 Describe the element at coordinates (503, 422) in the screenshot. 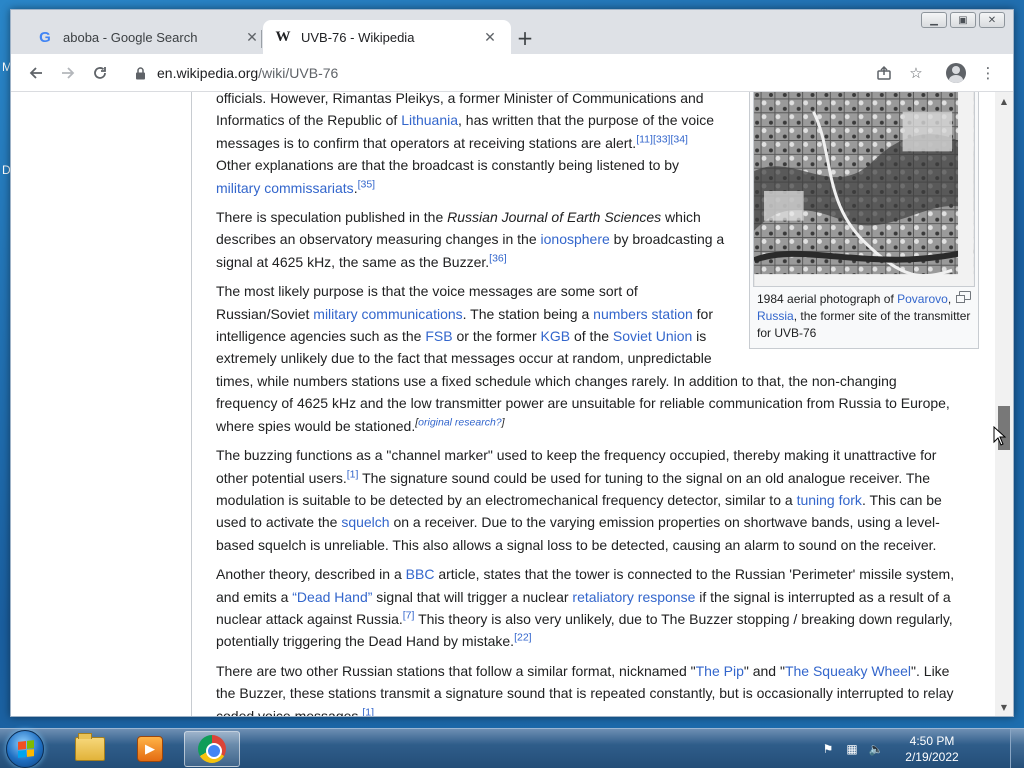

I see `bracket: ]` at that location.